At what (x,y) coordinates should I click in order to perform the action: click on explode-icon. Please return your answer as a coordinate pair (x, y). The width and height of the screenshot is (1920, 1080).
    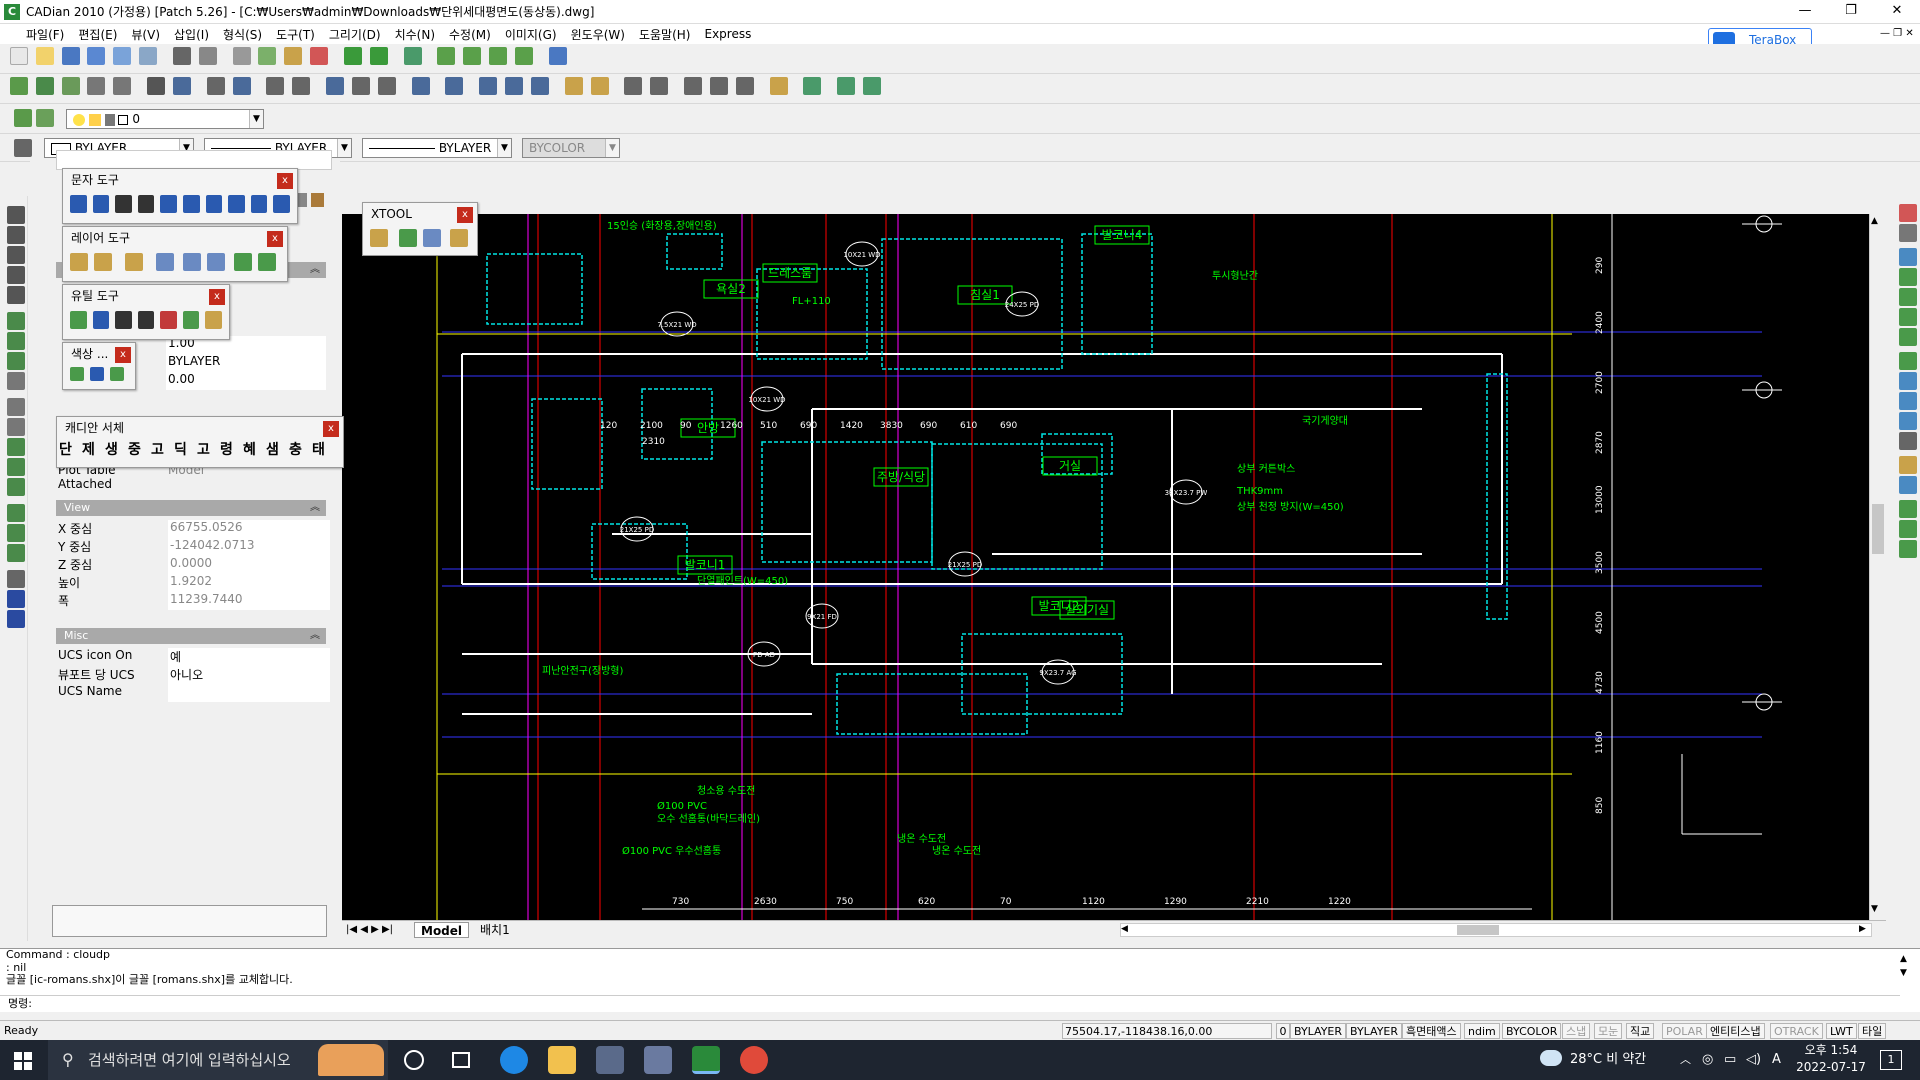
    Looking at the image, I should click on (96, 86).